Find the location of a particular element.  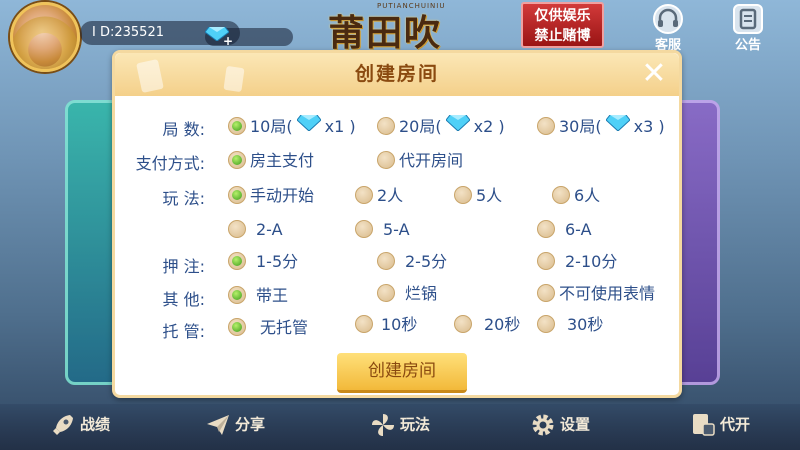

rounds-option-10-multiplier: x1 ) is located at coordinates (340, 126).